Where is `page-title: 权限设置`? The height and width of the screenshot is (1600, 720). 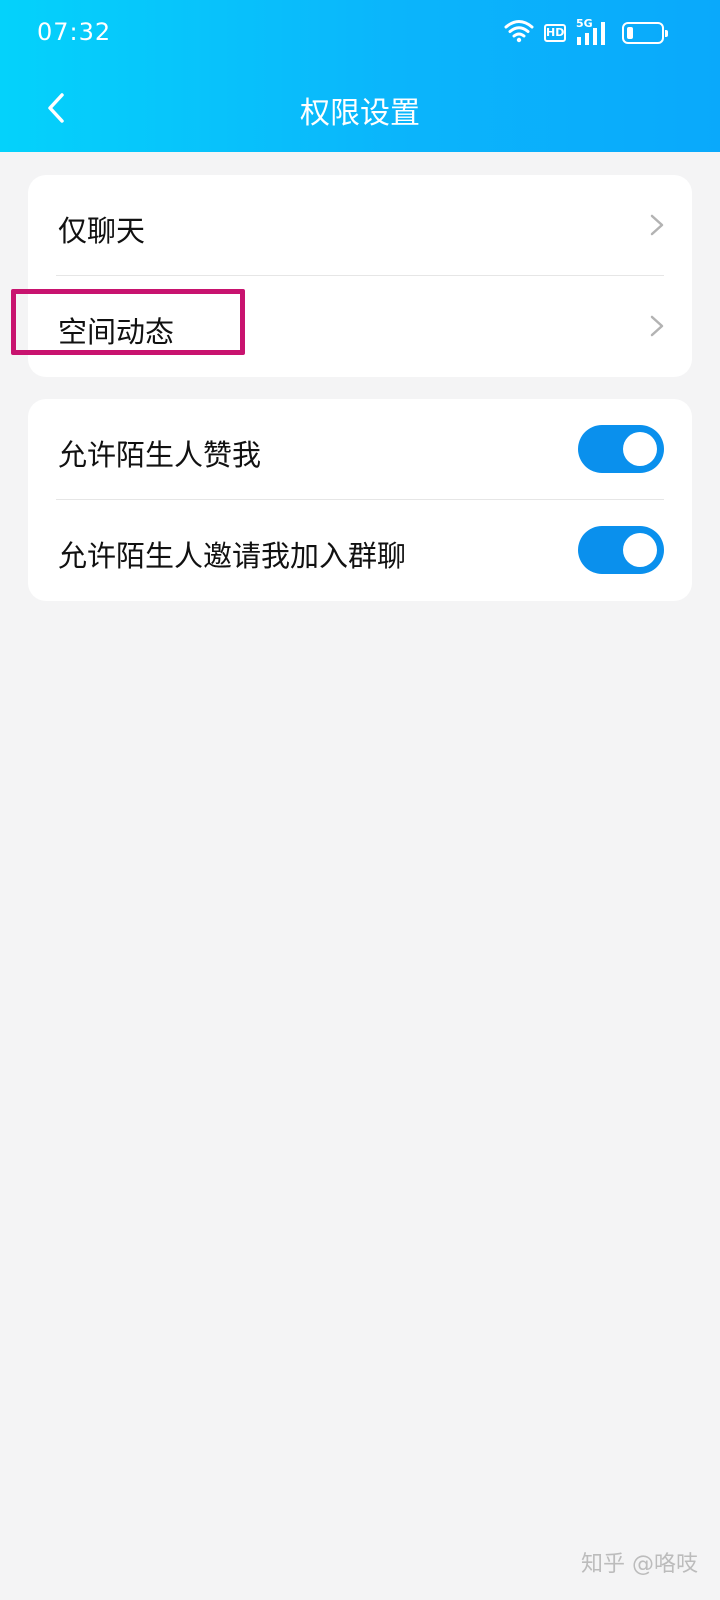 page-title: 权限设置 is located at coordinates (360, 113).